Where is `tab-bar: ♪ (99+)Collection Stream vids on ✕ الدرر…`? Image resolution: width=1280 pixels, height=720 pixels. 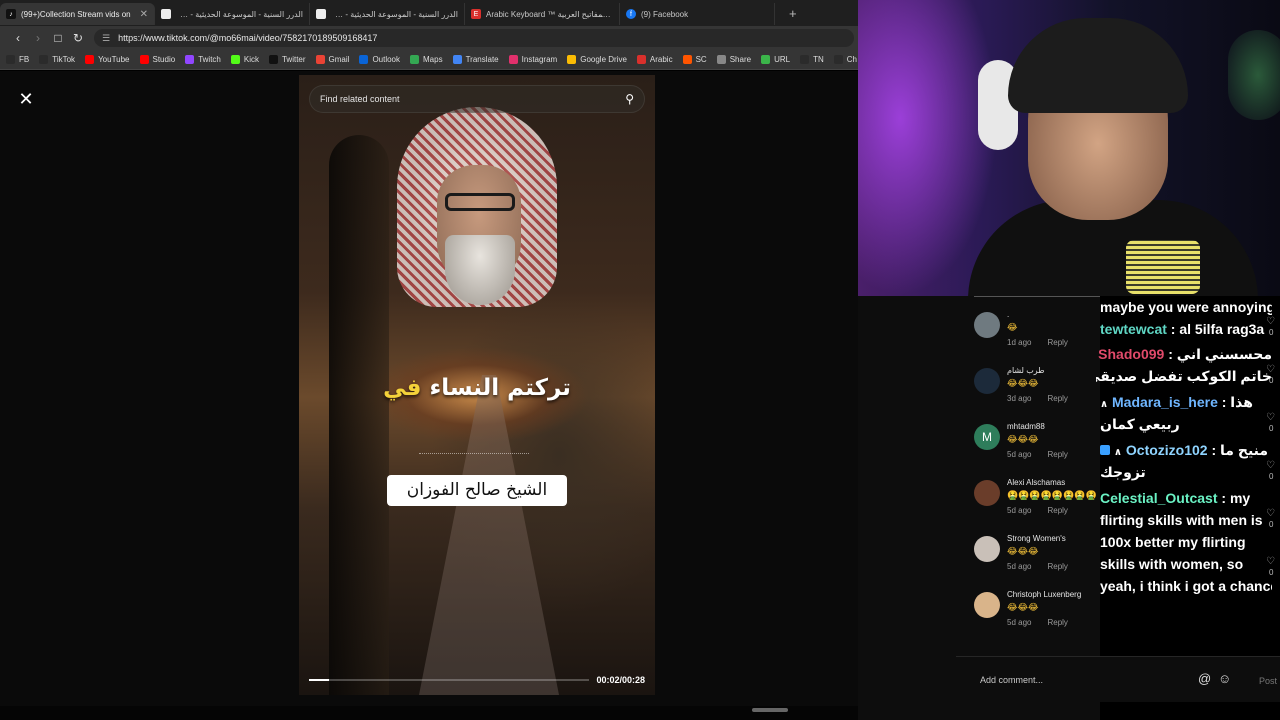 tab-bar: ♪ (99+)Collection Stream vids on ✕ الدرر… is located at coordinates (429, 13).